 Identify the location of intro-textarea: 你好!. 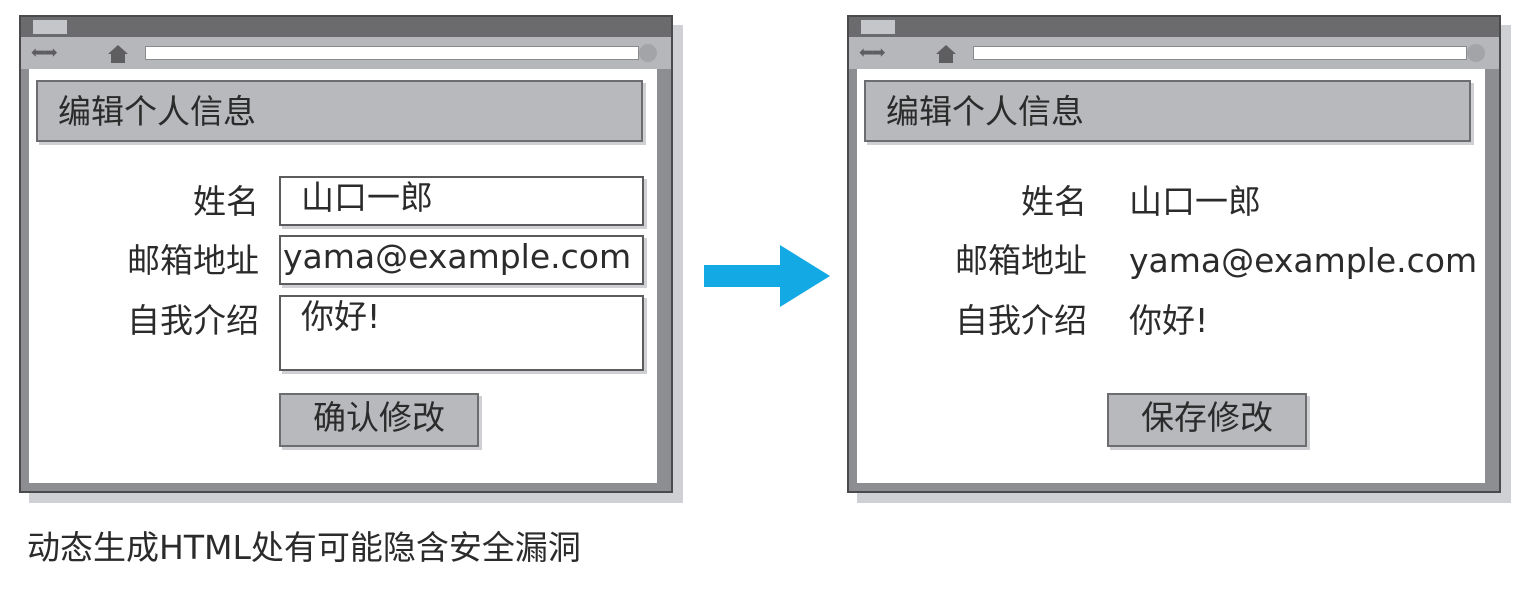
(461, 333).